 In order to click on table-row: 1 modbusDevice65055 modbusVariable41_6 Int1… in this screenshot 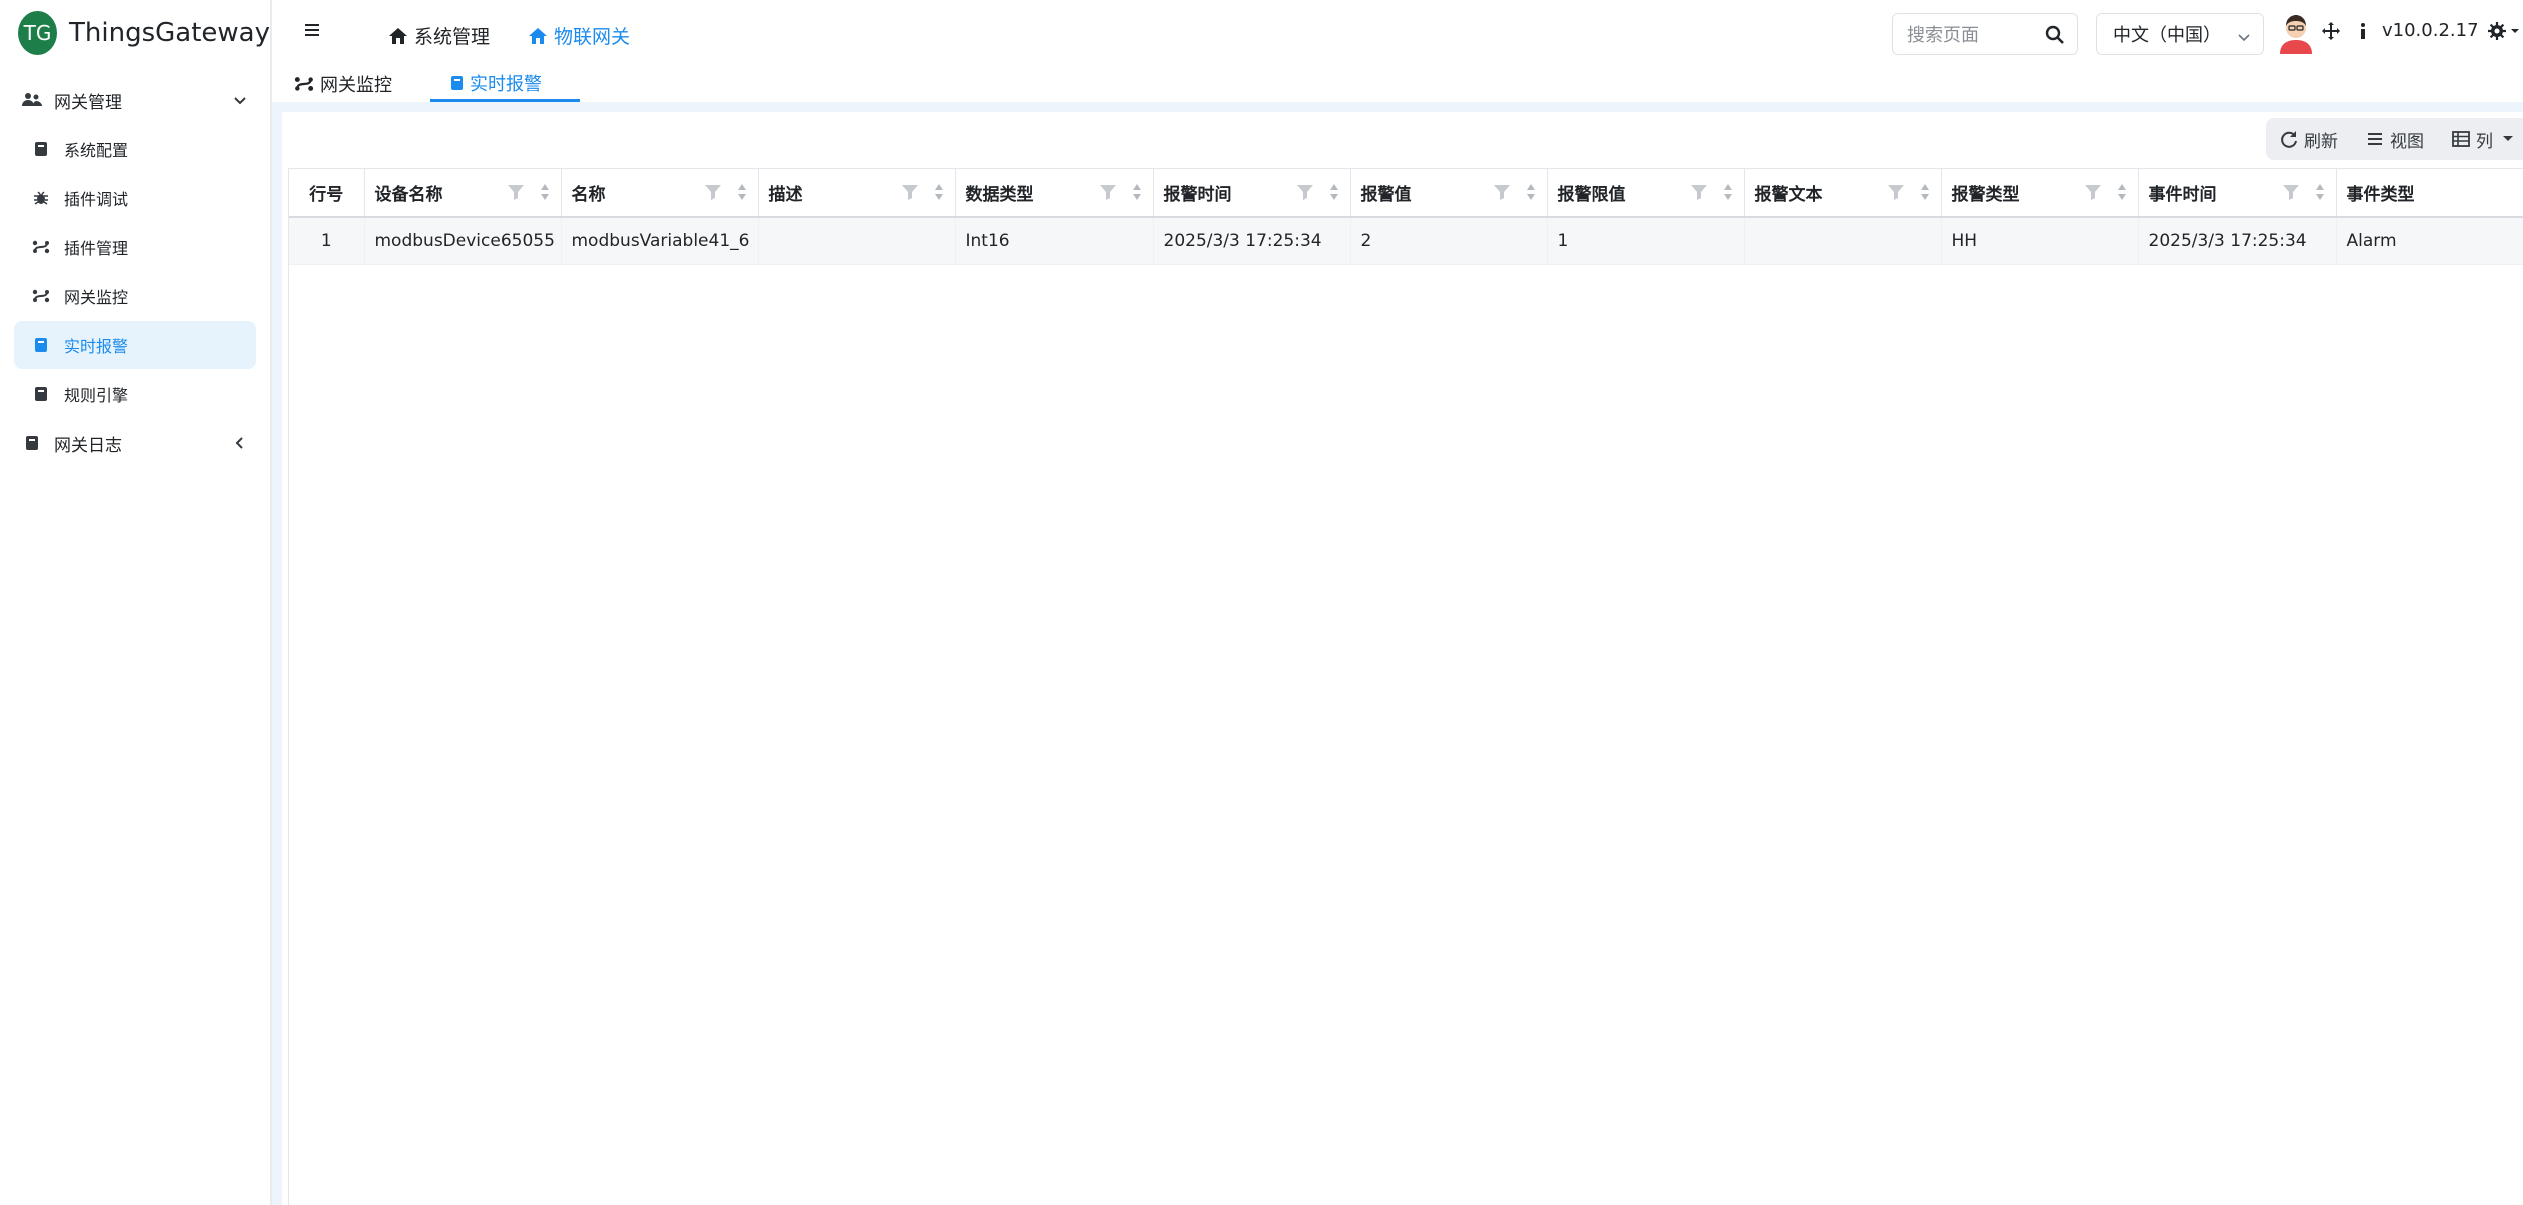, I will do `click(1406, 240)`.